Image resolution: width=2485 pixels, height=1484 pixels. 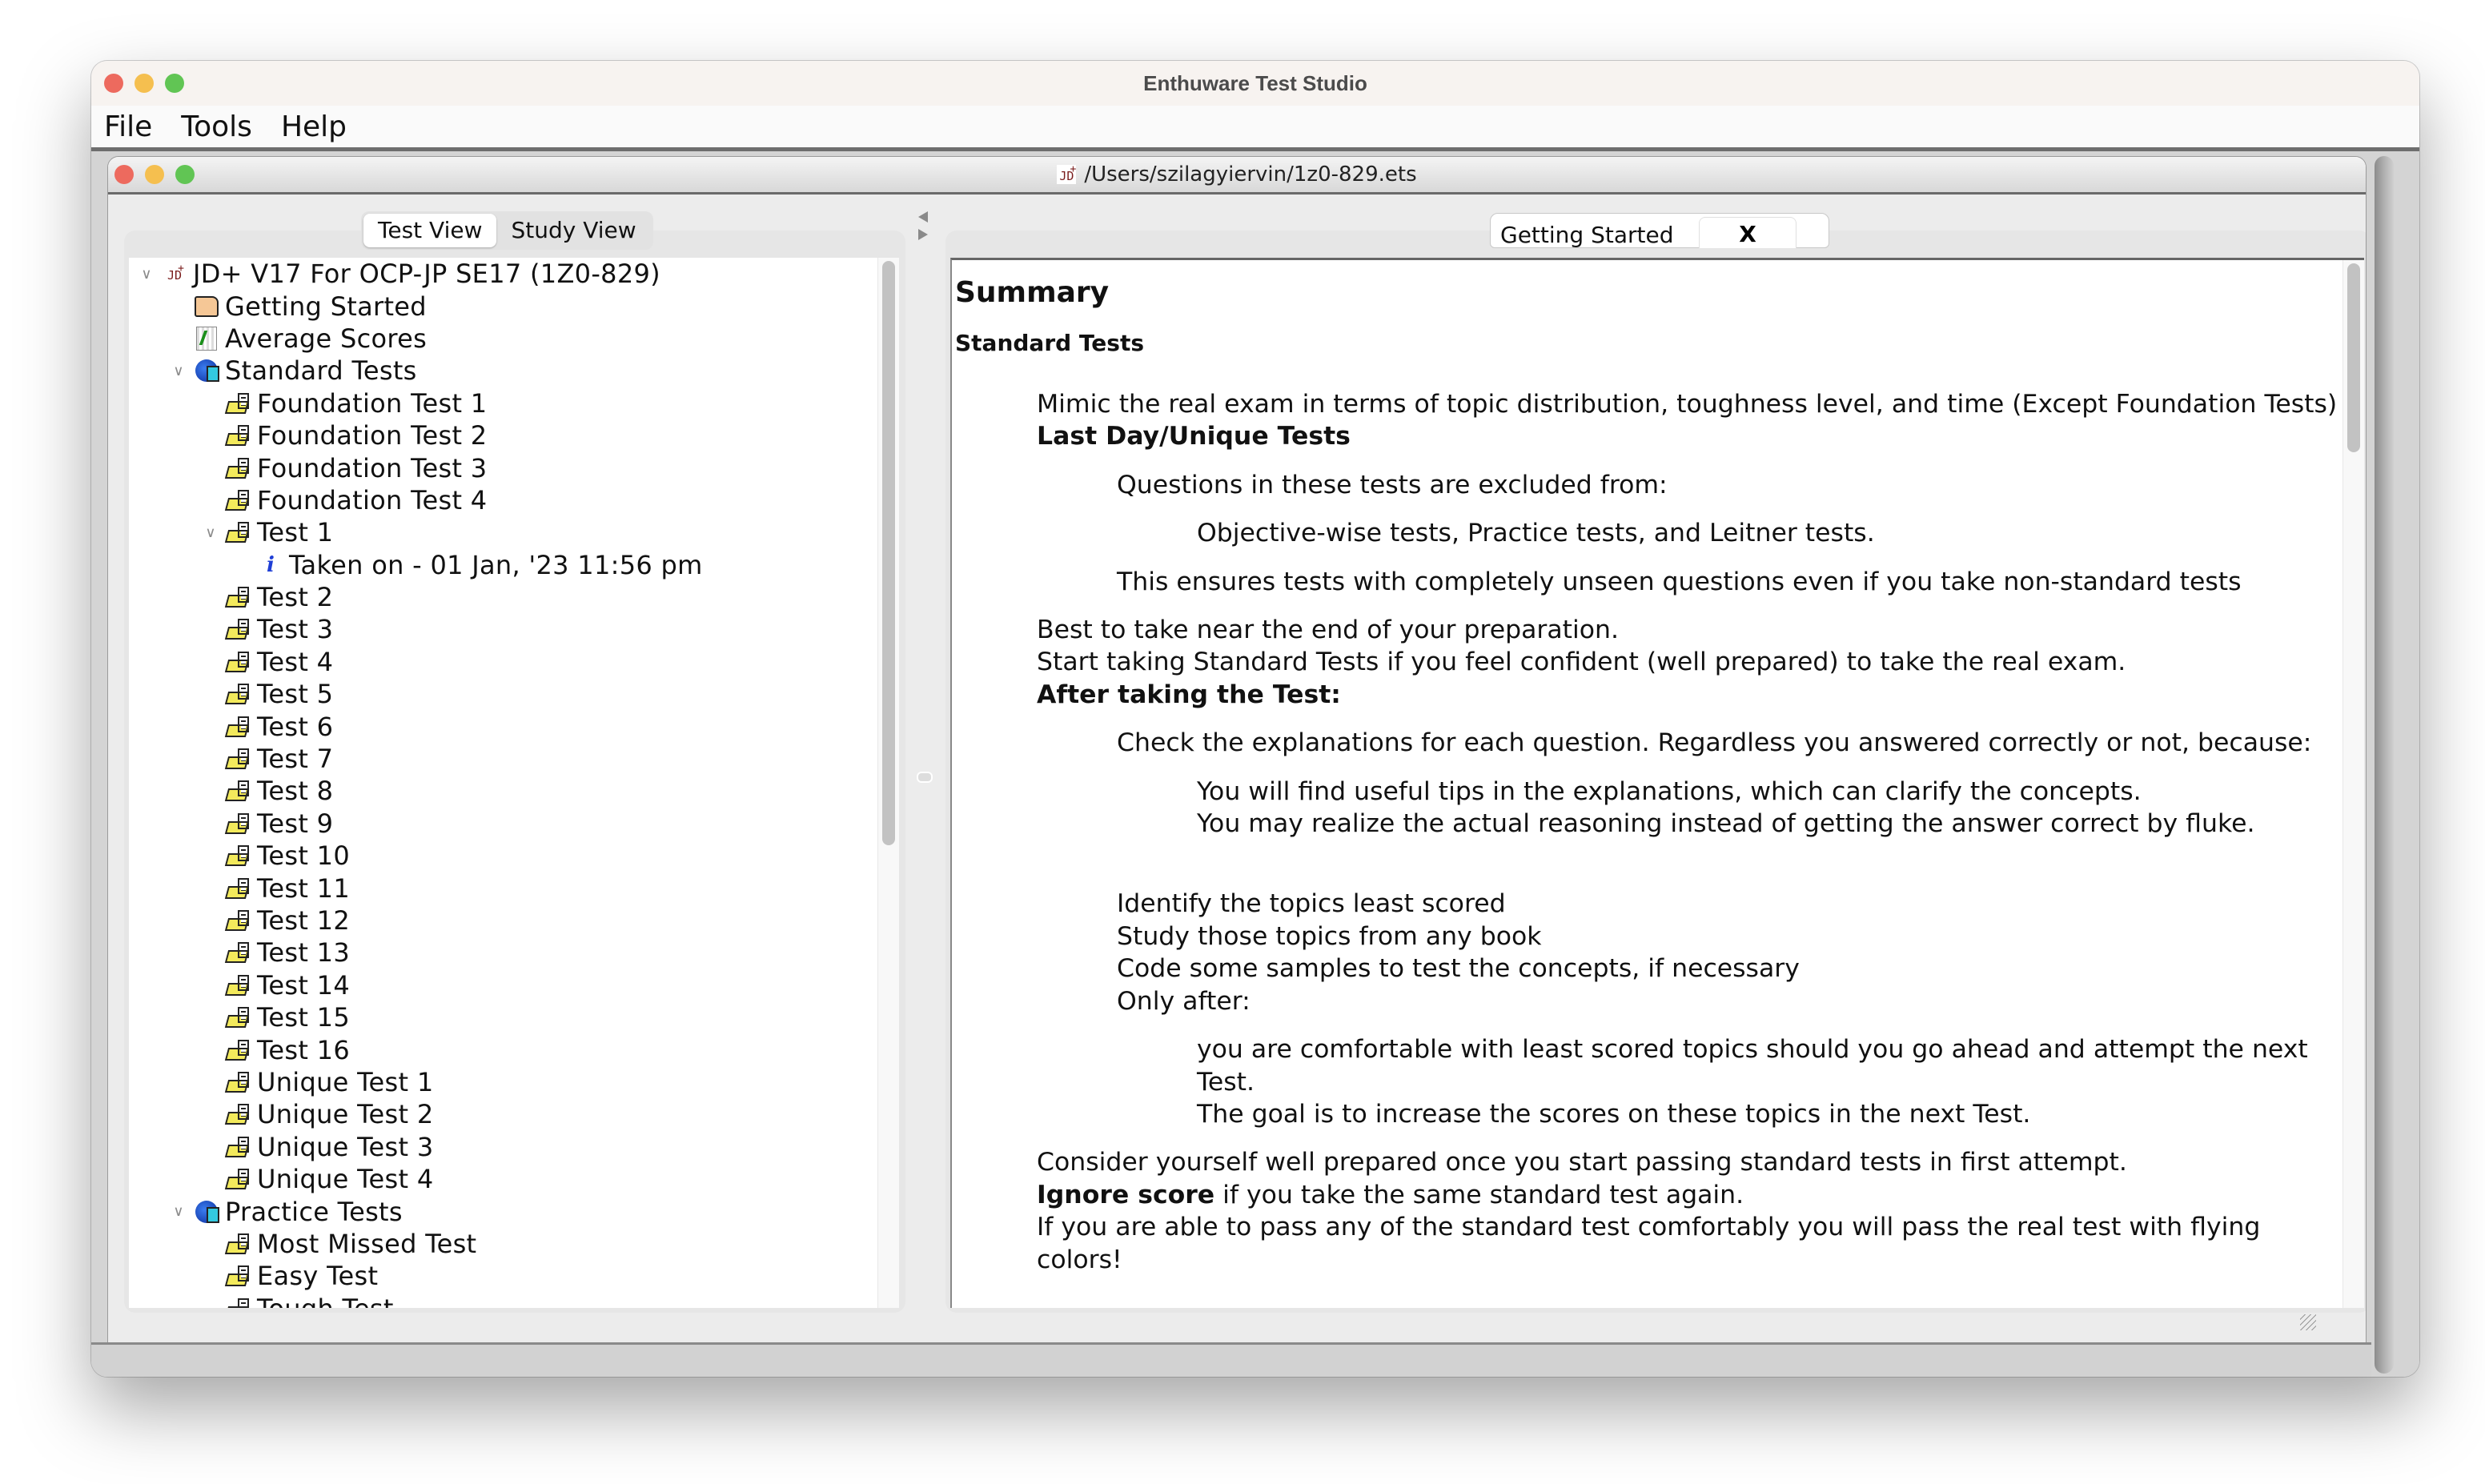 What do you see at coordinates (503, 920) in the screenshot?
I see `tree-item: Test 12` at bounding box center [503, 920].